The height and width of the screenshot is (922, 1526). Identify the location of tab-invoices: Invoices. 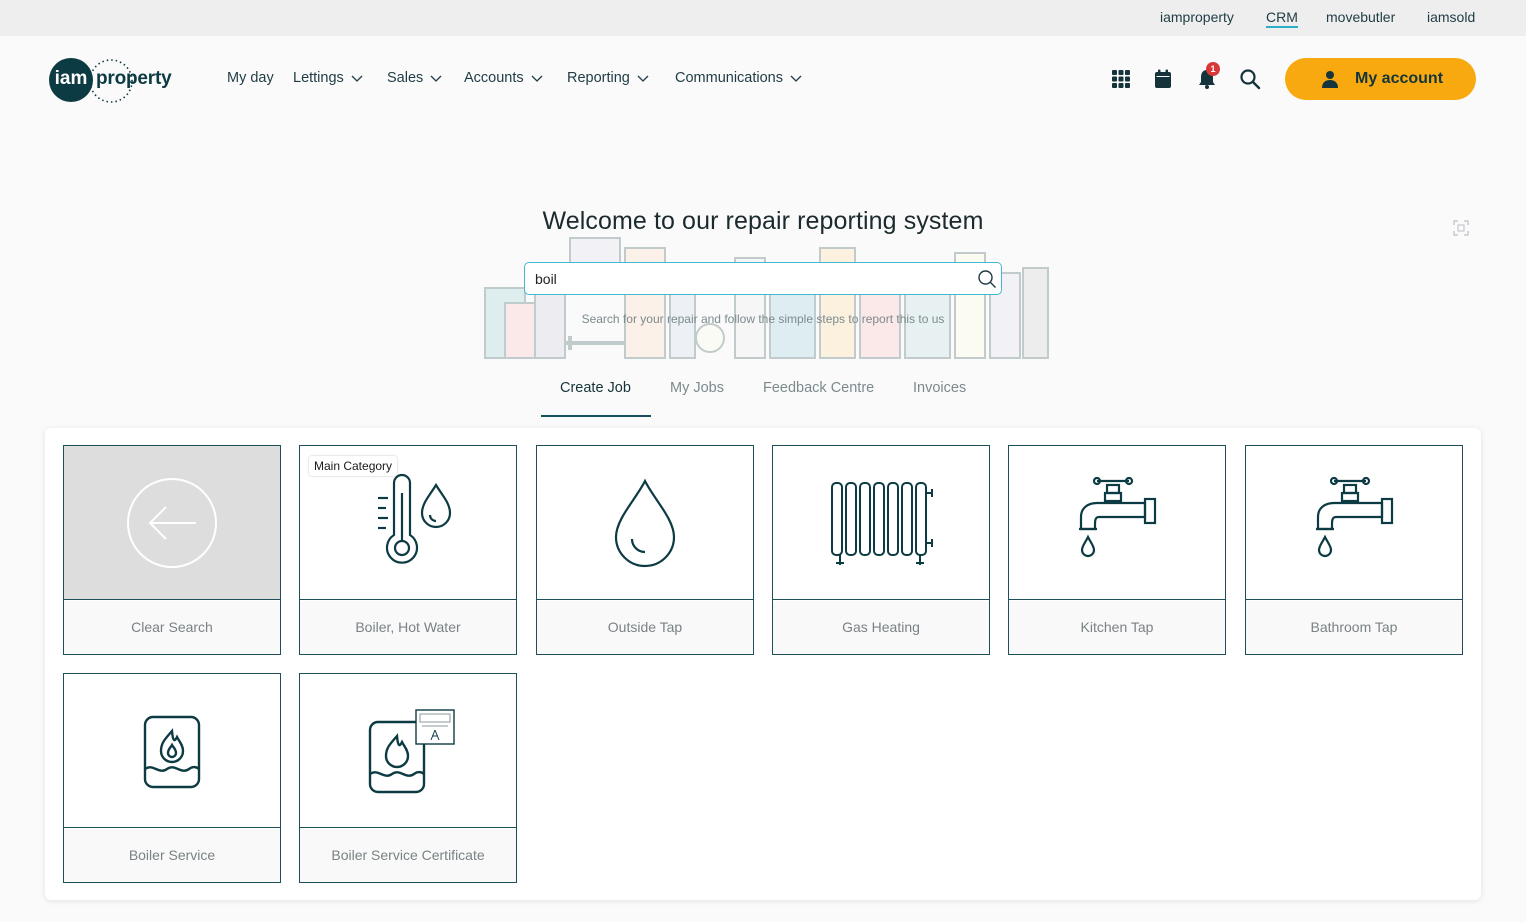
(939, 388).